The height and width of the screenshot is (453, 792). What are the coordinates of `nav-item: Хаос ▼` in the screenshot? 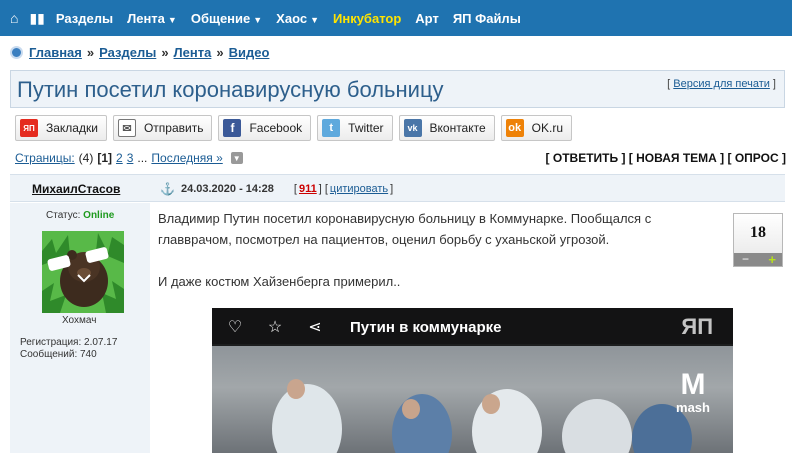 It's located at (297, 18).